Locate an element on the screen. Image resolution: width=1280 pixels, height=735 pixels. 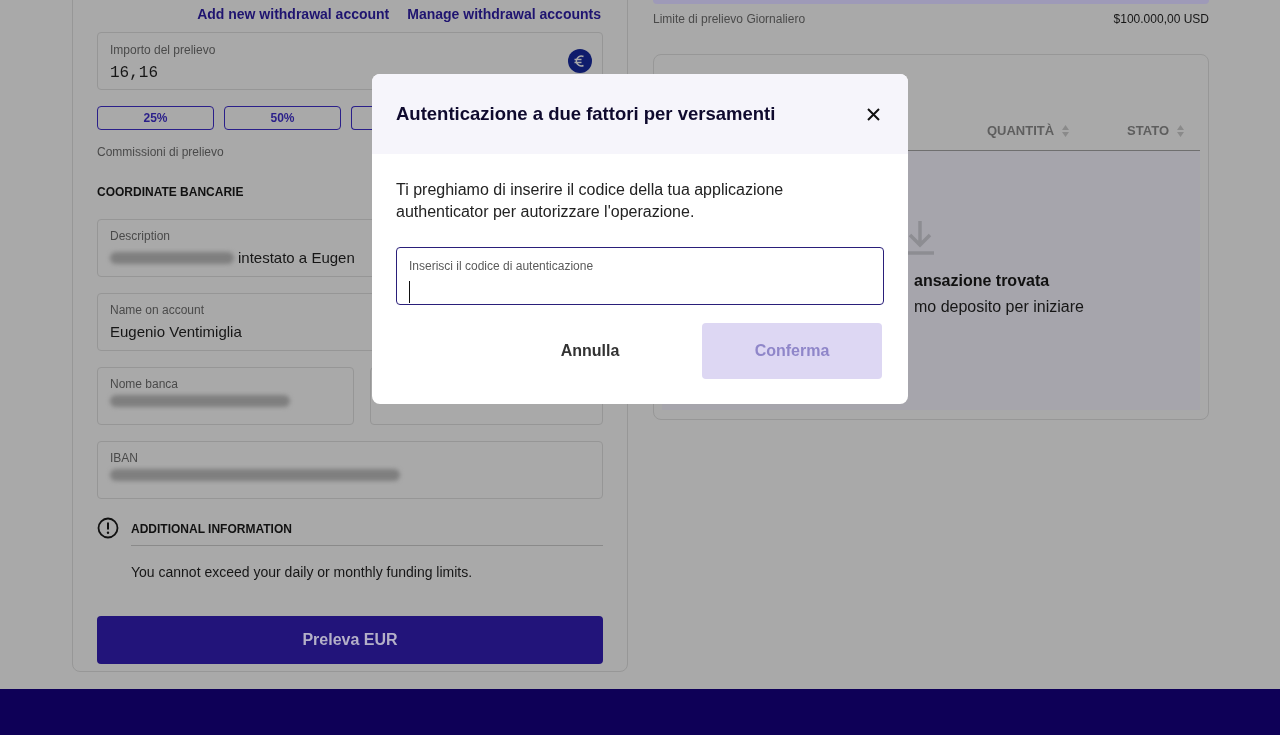
empty-text: mo deposito per iniziare is located at coordinates (999, 307).